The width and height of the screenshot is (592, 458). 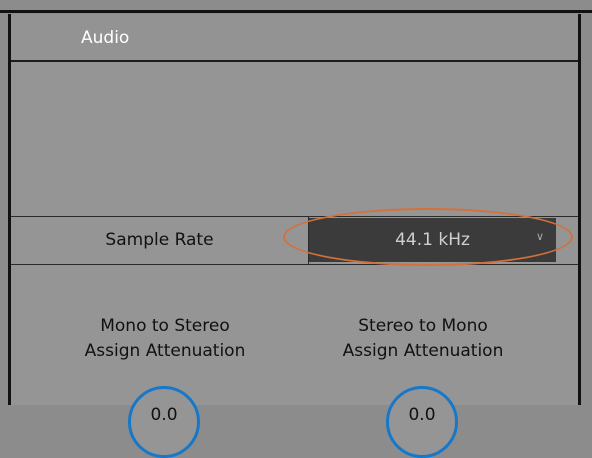 I want to click on sample-rate-label: Sample Rate, so click(x=160, y=240).